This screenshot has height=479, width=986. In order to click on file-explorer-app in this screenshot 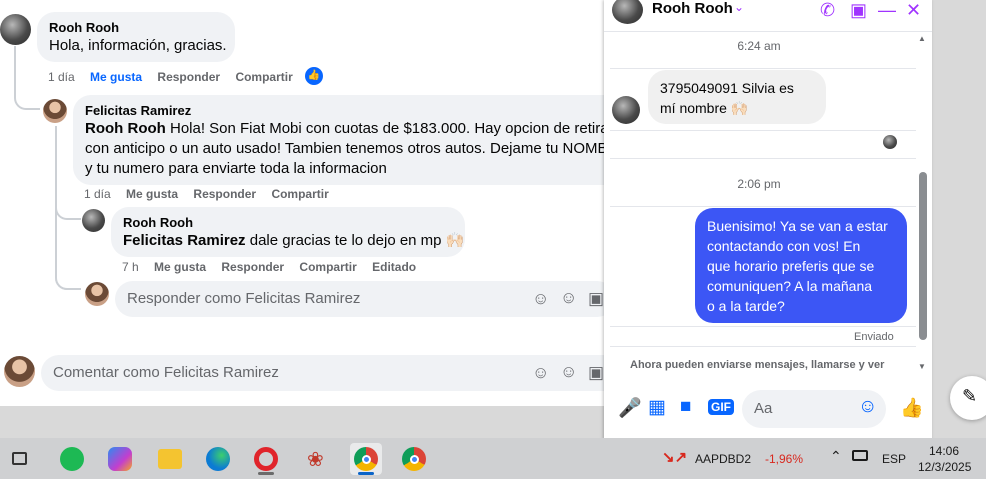, I will do `click(170, 459)`.